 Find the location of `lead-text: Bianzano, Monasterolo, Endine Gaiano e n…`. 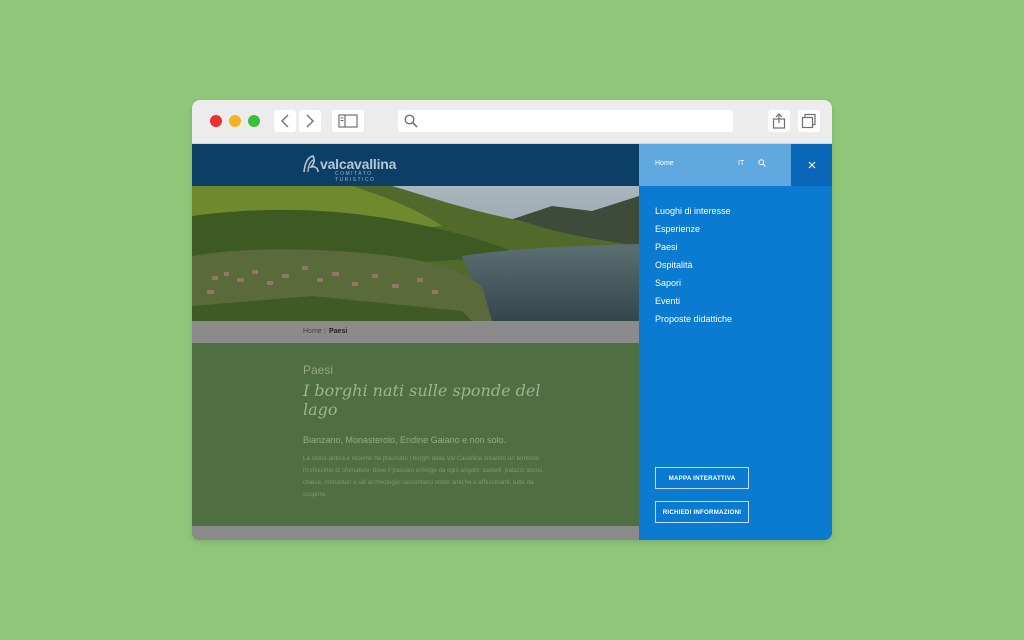

lead-text: Bianzano, Monasterolo, Endine Gaiano e n… is located at coordinates (405, 440).